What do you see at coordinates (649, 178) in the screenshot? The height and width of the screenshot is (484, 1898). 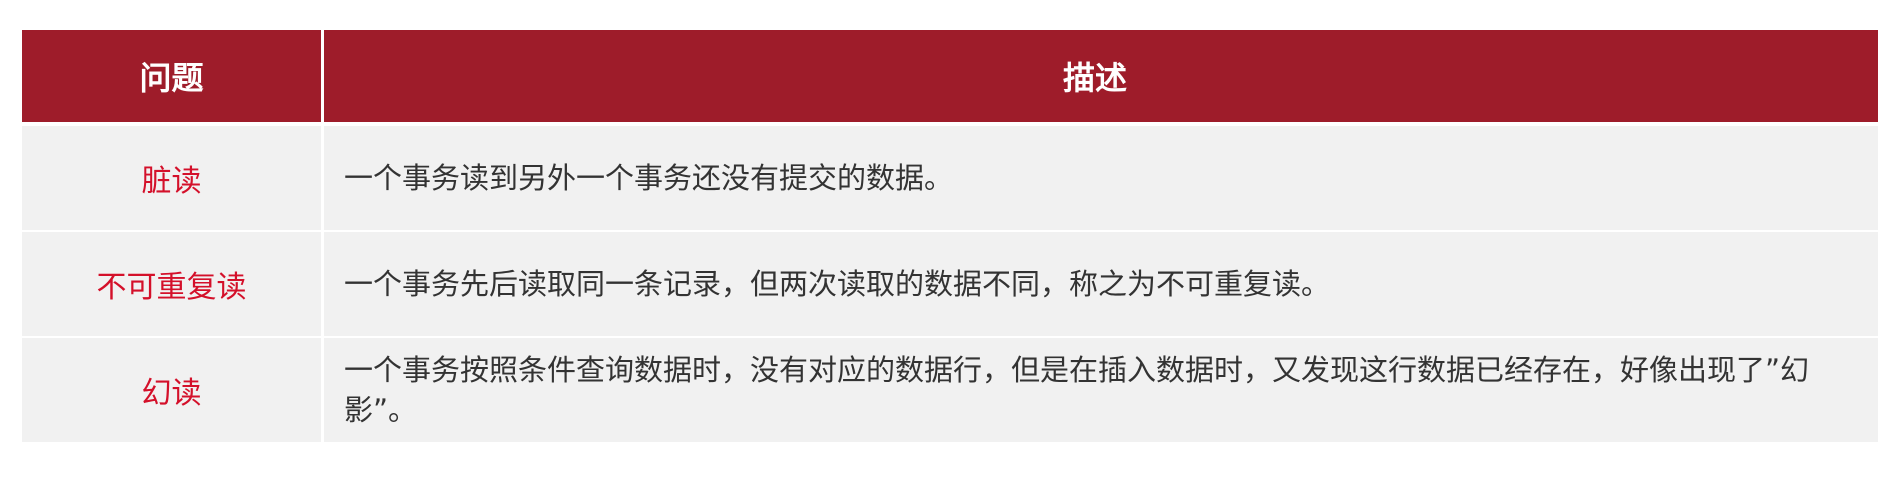 I see `description-text: 一个事务读到另外一个事务还没有提交的数据。` at bounding box center [649, 178].